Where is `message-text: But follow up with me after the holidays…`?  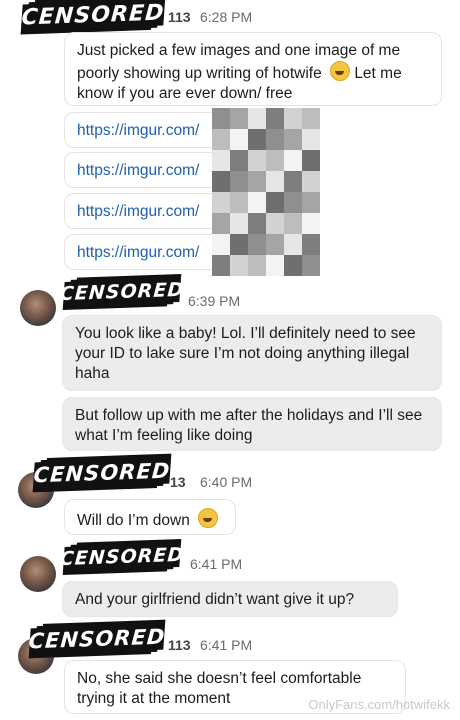 message-text: But follow up with me after the holidays… is located at coordinates (249, 425).